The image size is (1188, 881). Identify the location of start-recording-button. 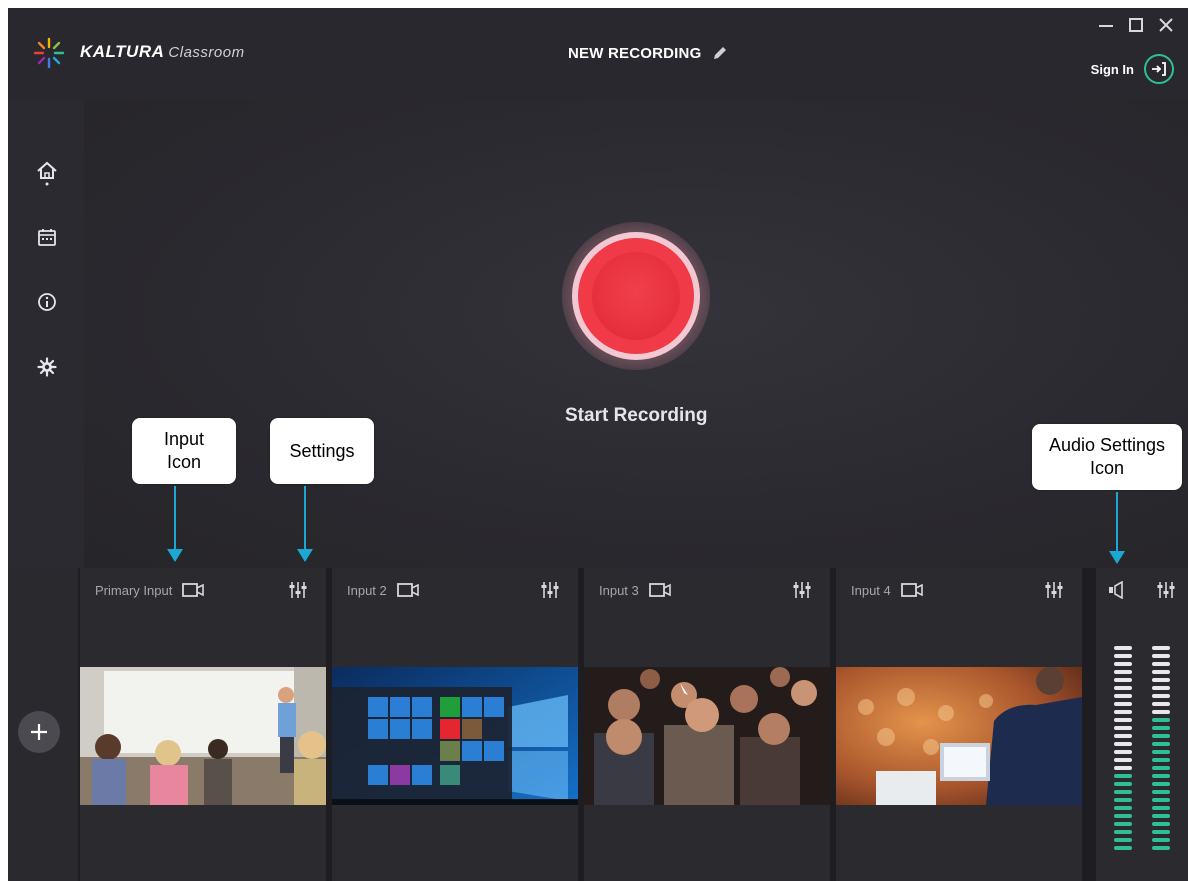
(636, 296).